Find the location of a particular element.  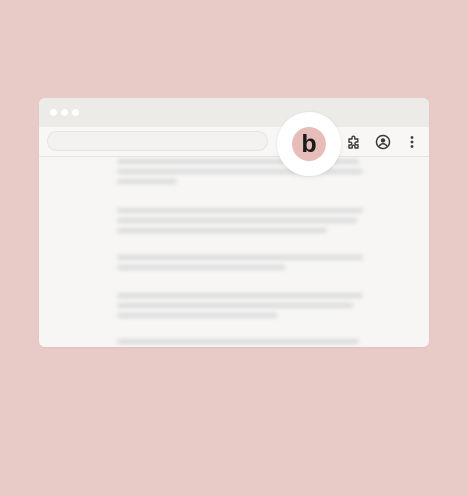

b-logo-icon: b is located at coordinates (308, 144).